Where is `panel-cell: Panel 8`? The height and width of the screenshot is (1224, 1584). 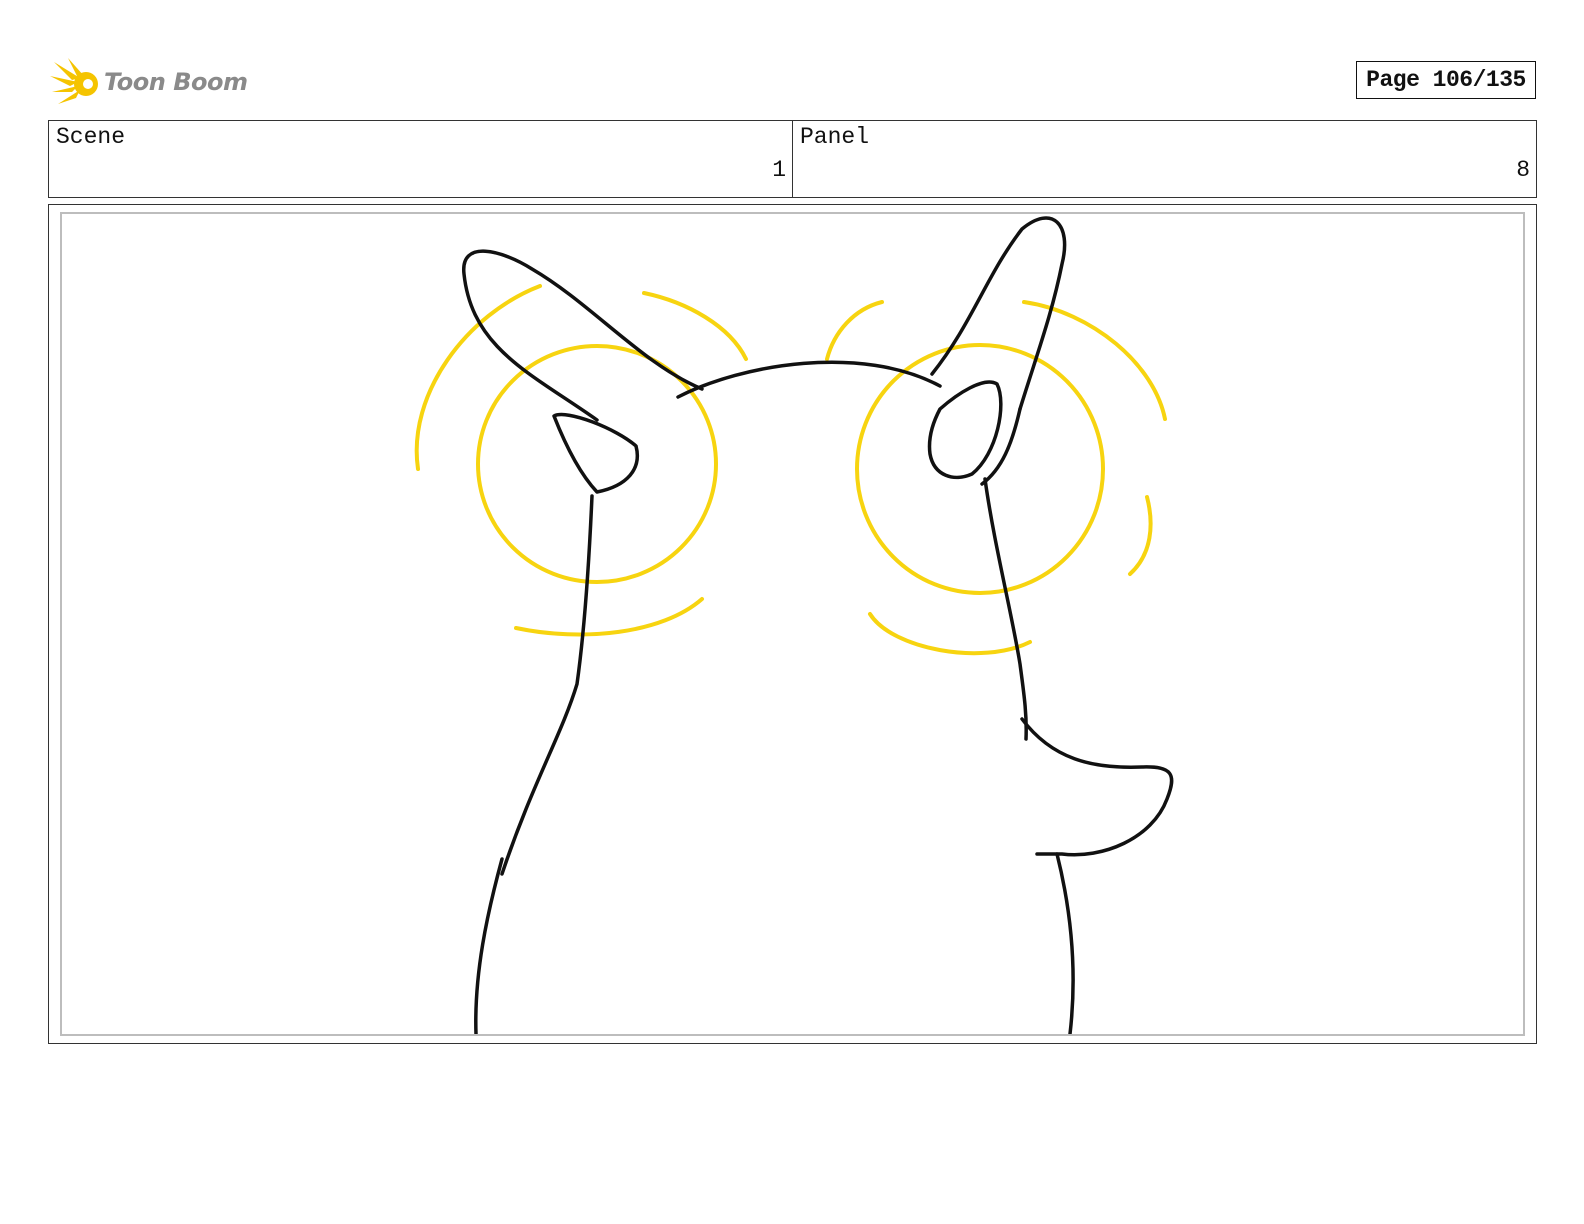
panel-cell: Panel 8 is located at coordinates (1164, 159).